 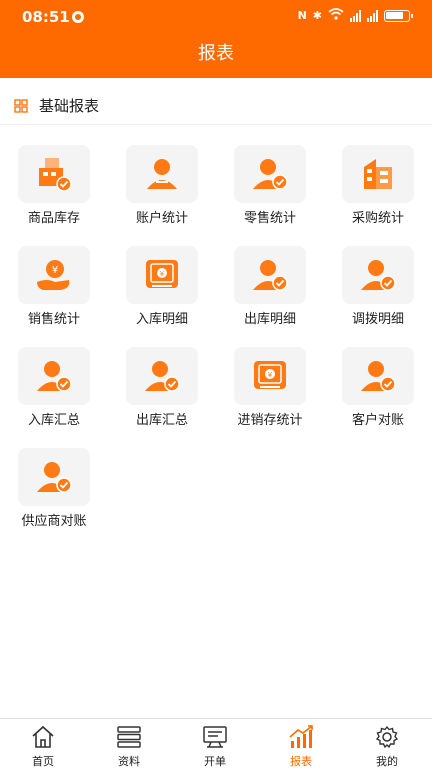 I want to click on supplier-reconcile-icon, so click(x=54, y=477).